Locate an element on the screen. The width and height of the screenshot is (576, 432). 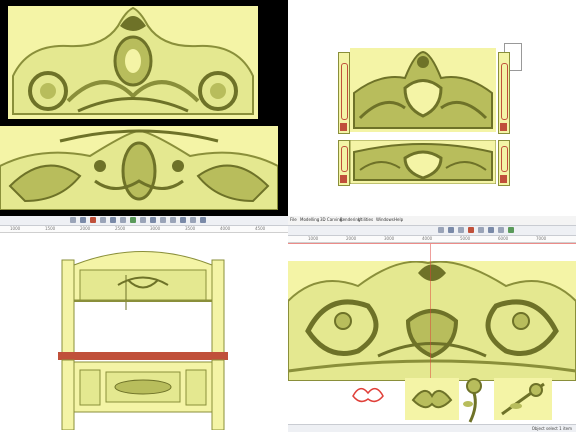
horizontal-ruler: 1000 1500 2000 2500 3000 3500 4000 4500 is located at coordinates (144, 229).